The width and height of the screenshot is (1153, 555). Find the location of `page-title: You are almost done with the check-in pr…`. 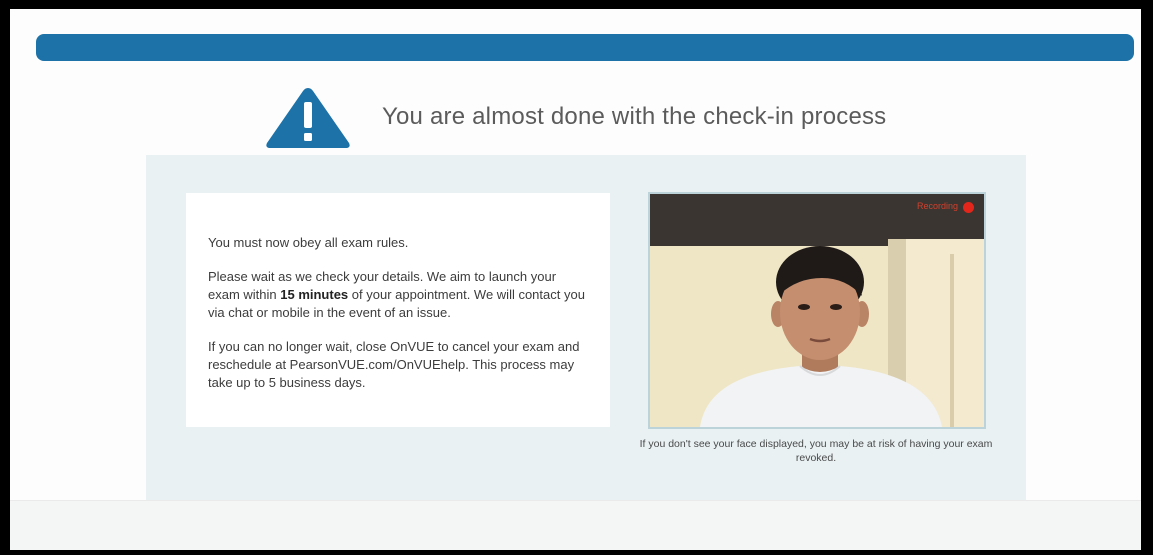

page-title: You are almost done with the check-in pr… is located at coordinates (634, 116).